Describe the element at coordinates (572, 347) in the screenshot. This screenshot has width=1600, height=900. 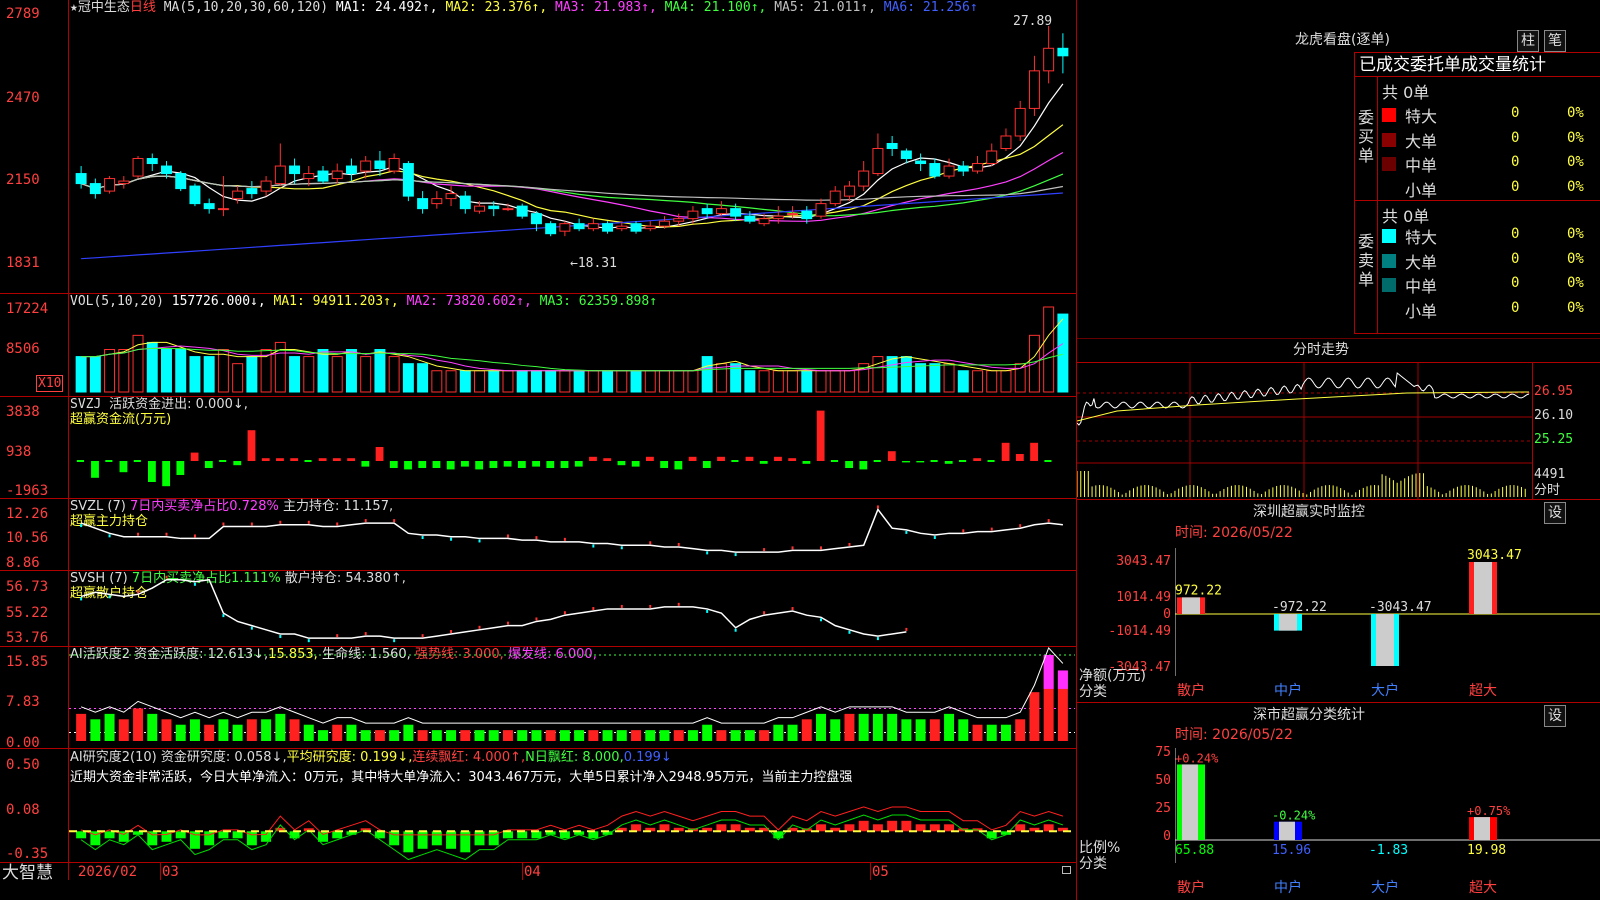
I see `volume-chart` at that location.